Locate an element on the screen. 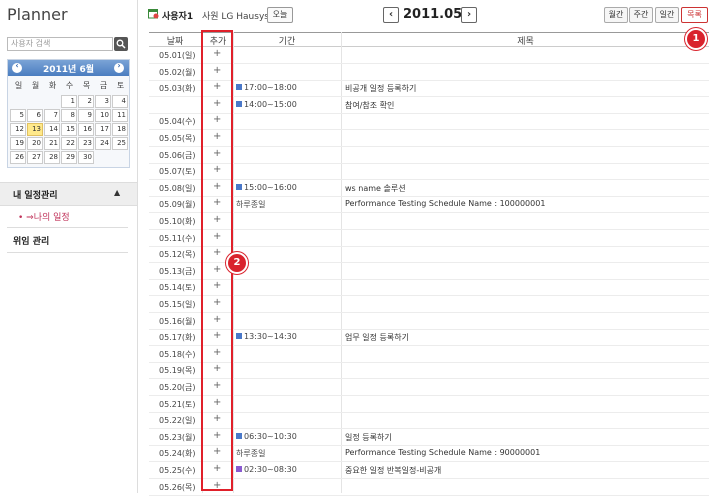  row-date: 05.04(수) is located at coordinates (177, 122).